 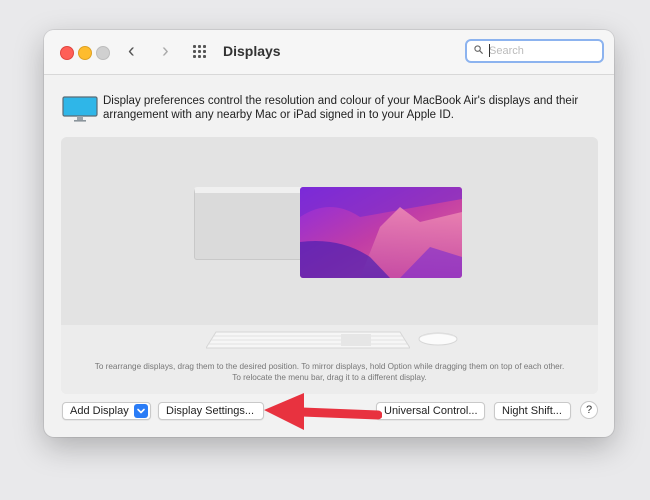 I want to click on chevron-left-icon: ‹, so click(x=131, y=51).